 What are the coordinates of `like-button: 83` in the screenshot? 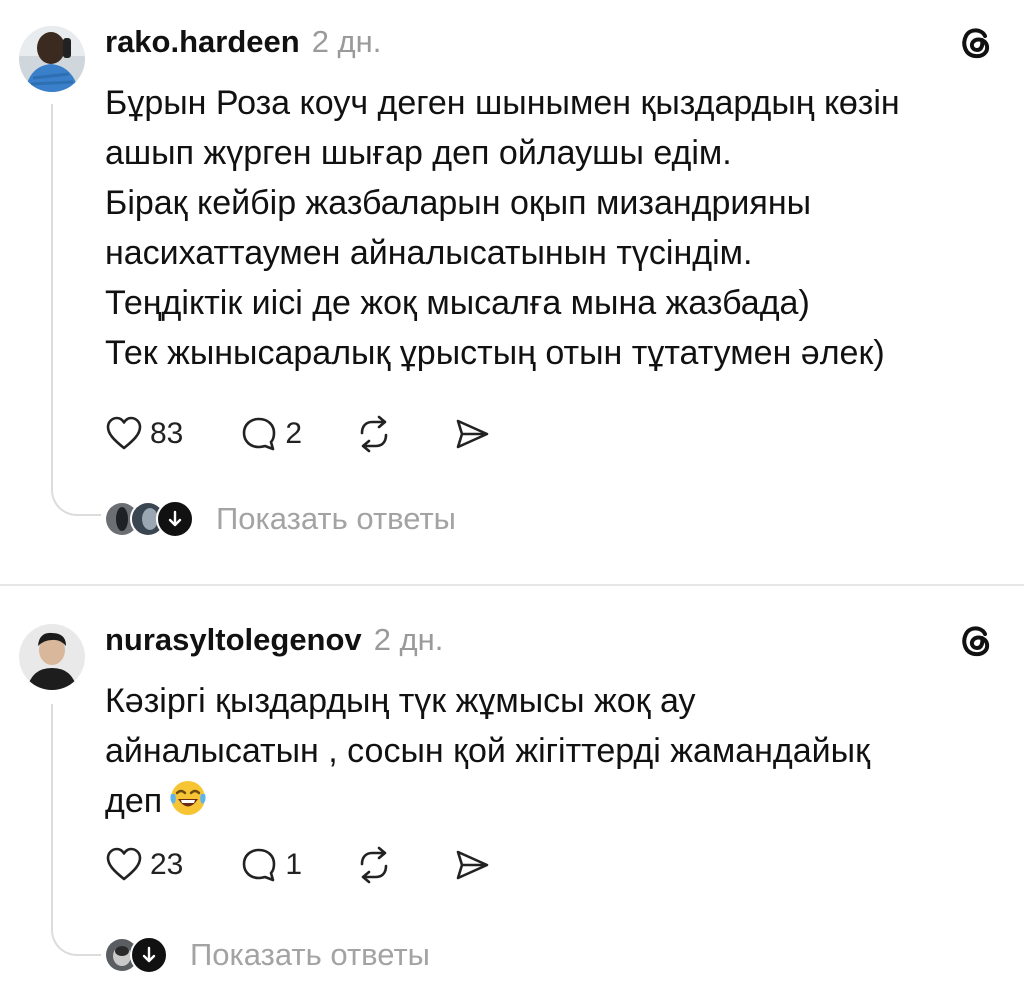 It's located at (143, 434).